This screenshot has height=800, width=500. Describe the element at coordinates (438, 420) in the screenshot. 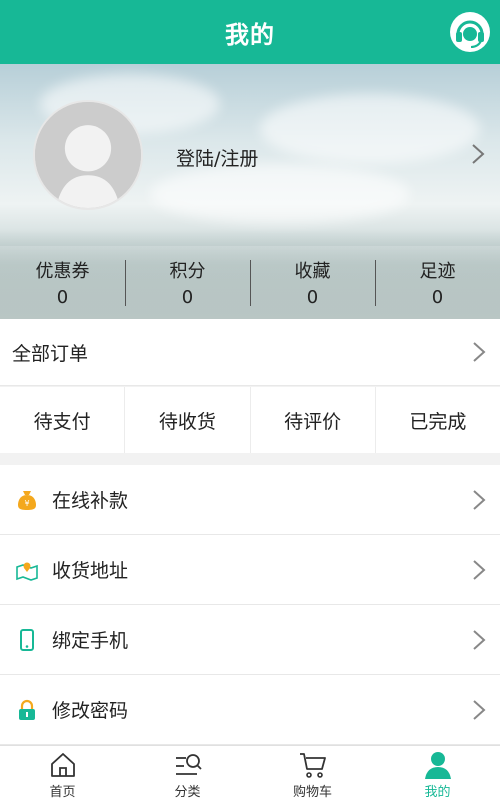

I see `order-tab-completed: 已完成` at that location.